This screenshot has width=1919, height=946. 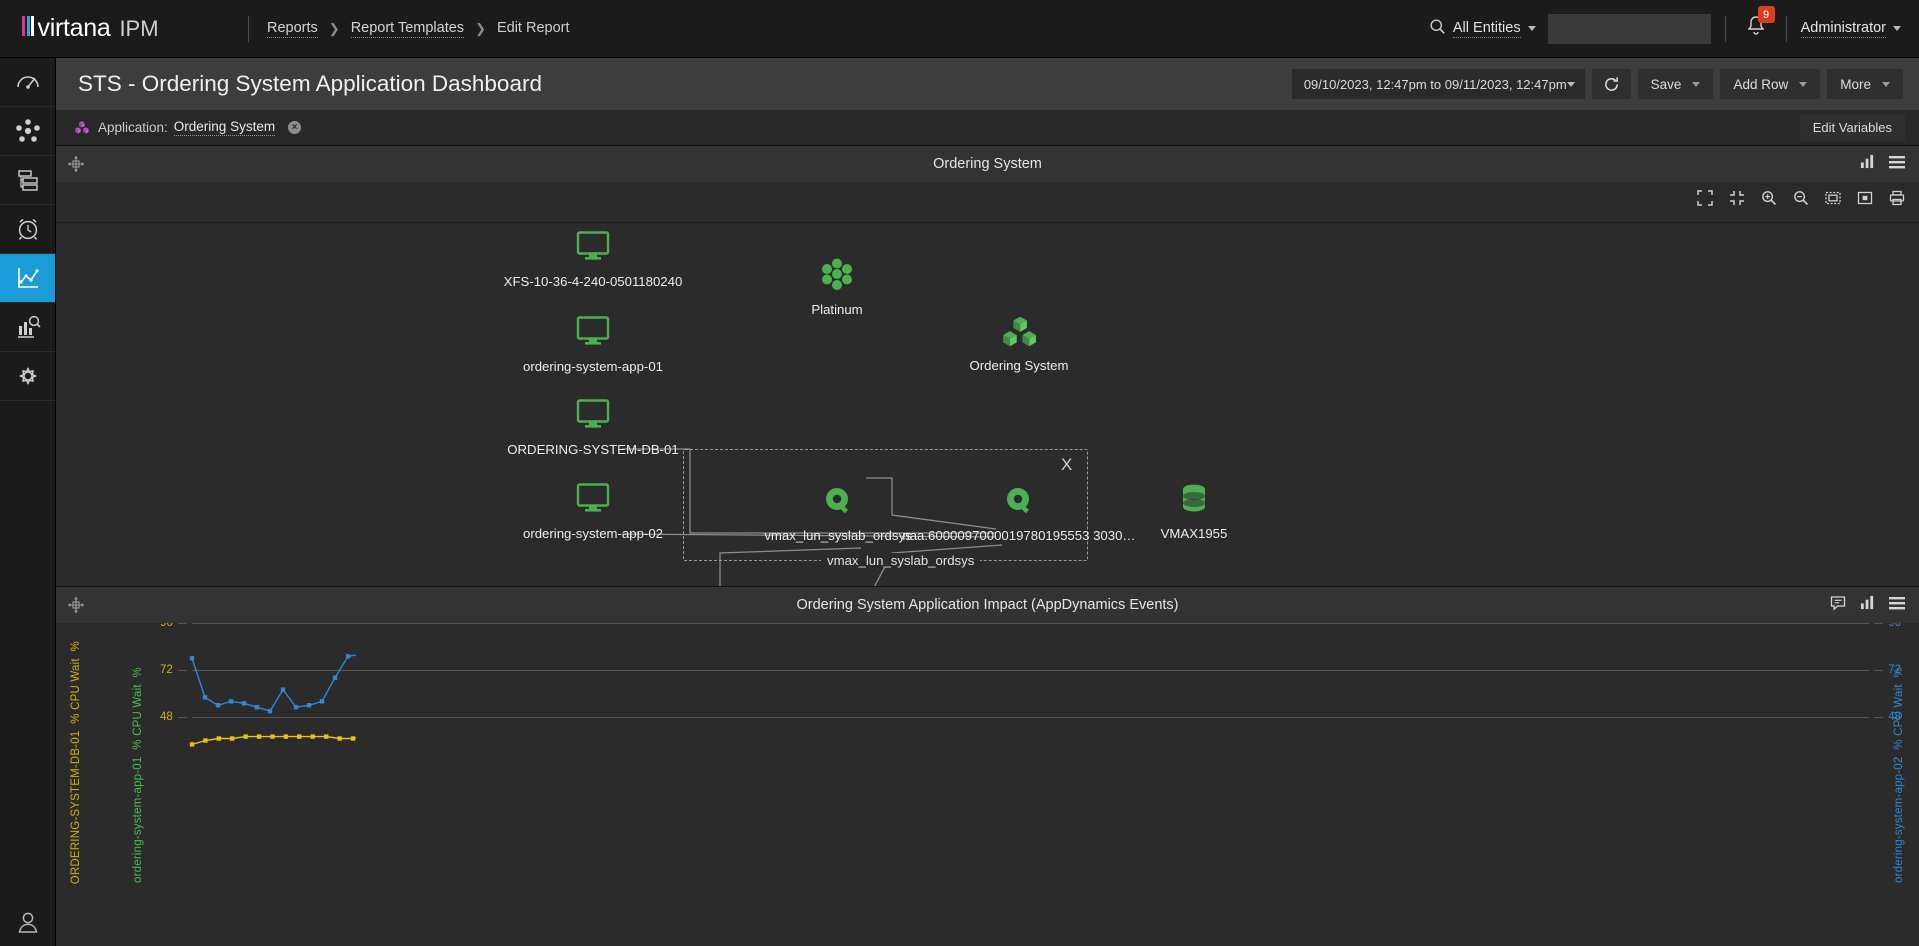 I want to click on topology-node-label-wrap: vmax_lun_syslab_ordsys, so click(x=837, y=533).